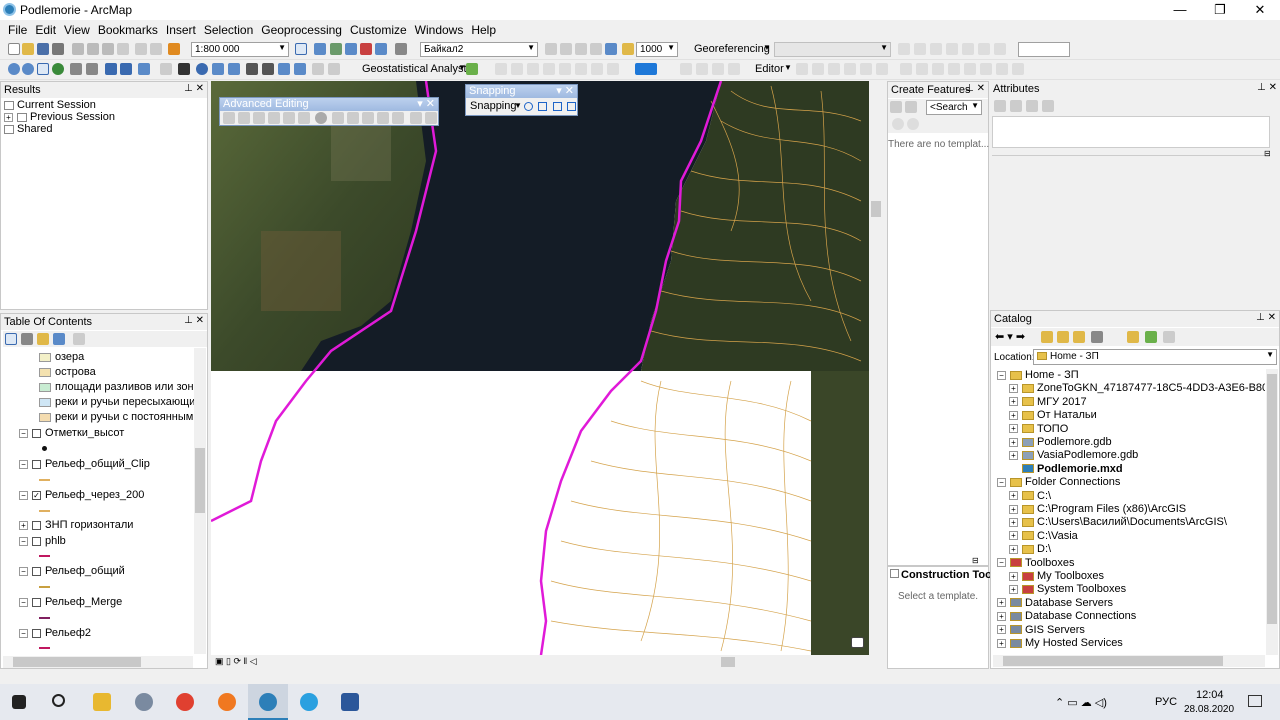 The width and height of the screenshot is (1280, 720). What do you see at coordinates (954, 107) in the screenshot?
I see `template-search-input: <Search ▼` at bounding box center [954, 107].